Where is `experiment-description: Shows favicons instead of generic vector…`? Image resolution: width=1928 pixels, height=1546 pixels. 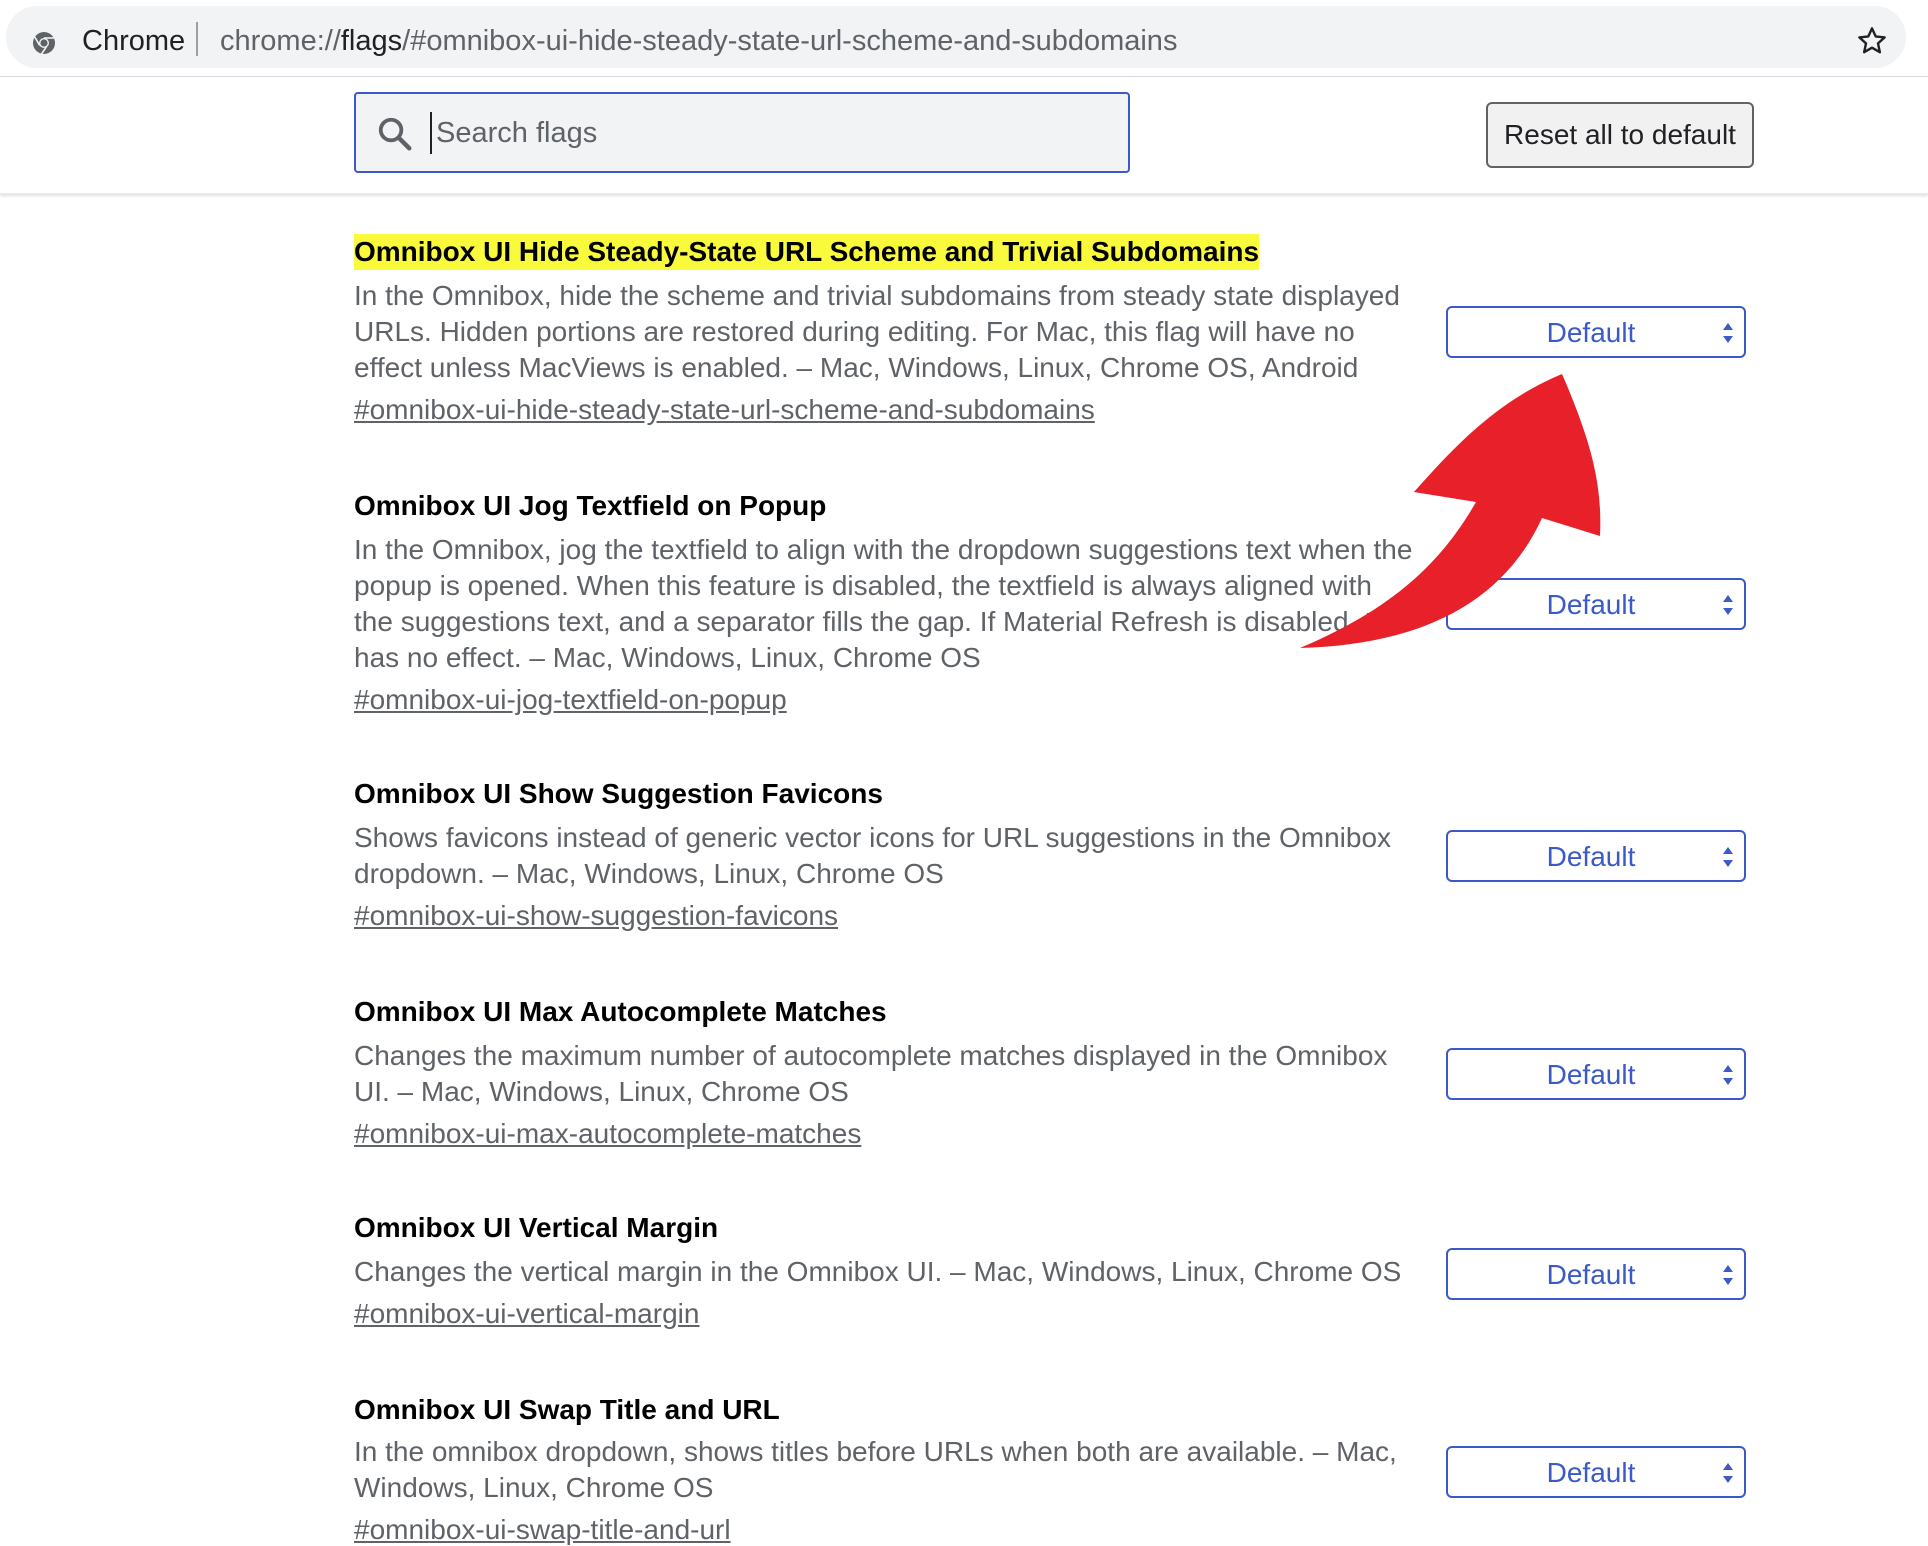 experiment-description: Shows favicons instead of generic vector… is located at coordinates (873, 855).